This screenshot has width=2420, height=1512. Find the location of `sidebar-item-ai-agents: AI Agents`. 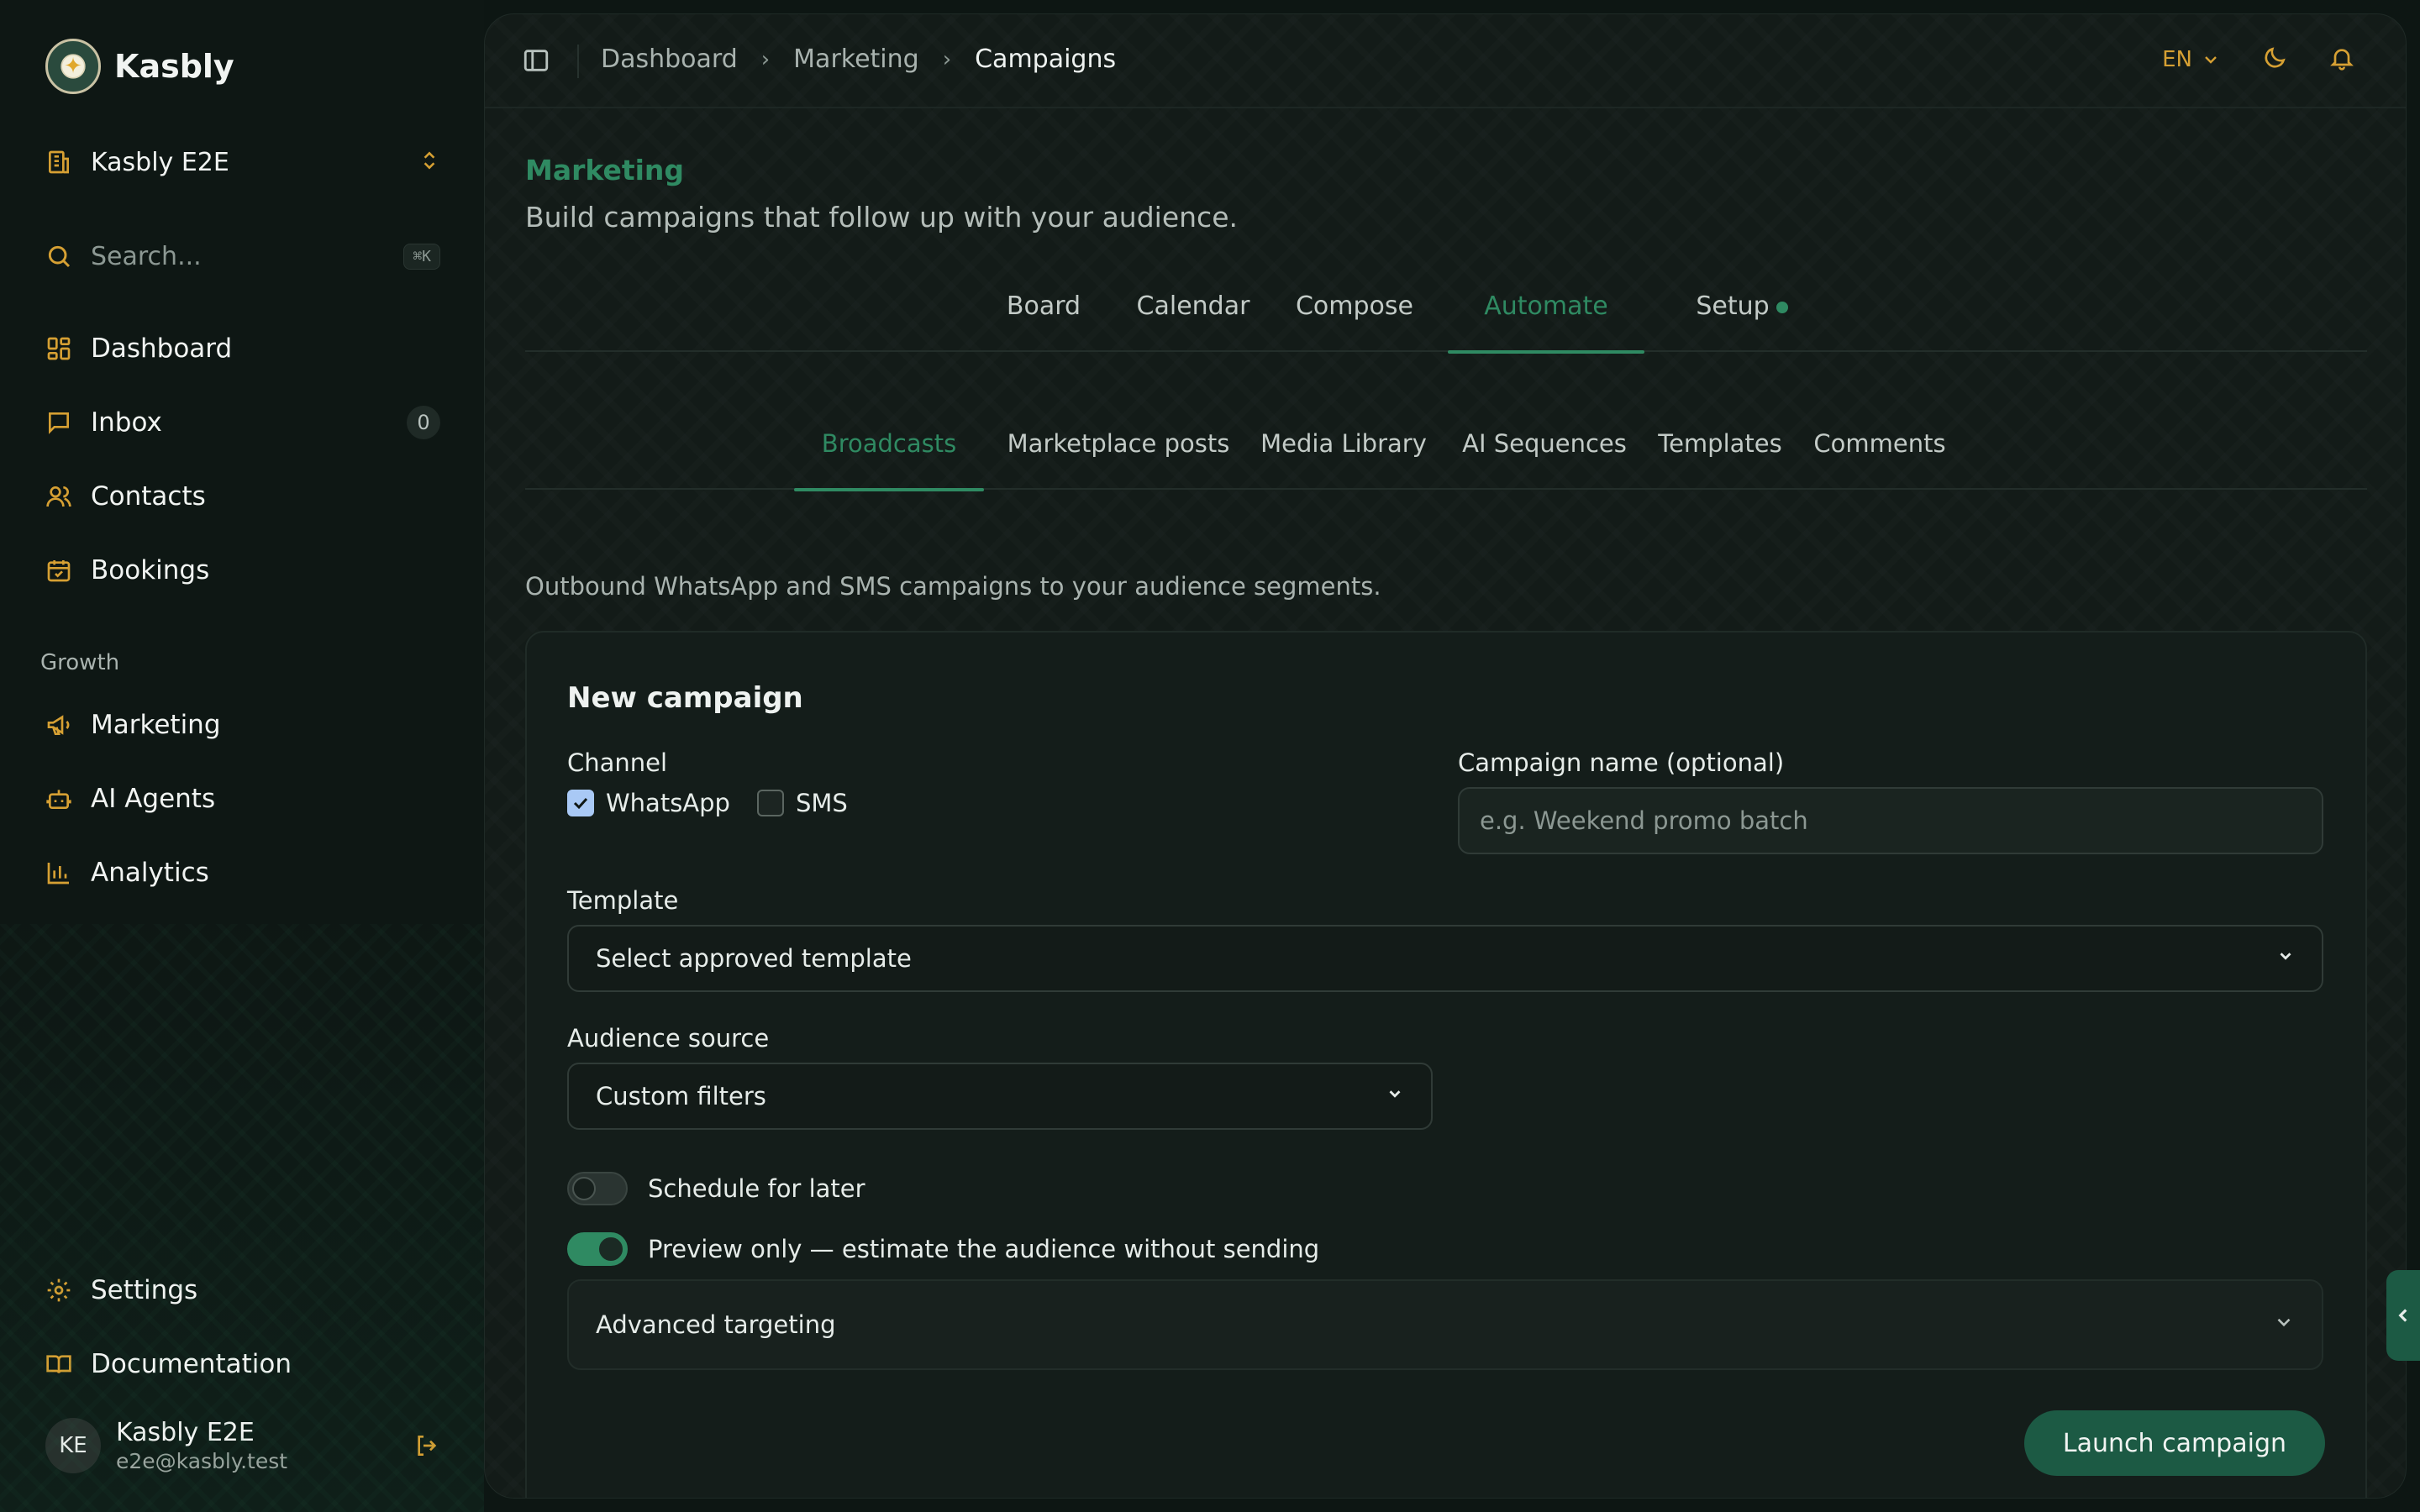

sidebar-item-ai-agents: AI Agents is located at coordinates (242, 798).